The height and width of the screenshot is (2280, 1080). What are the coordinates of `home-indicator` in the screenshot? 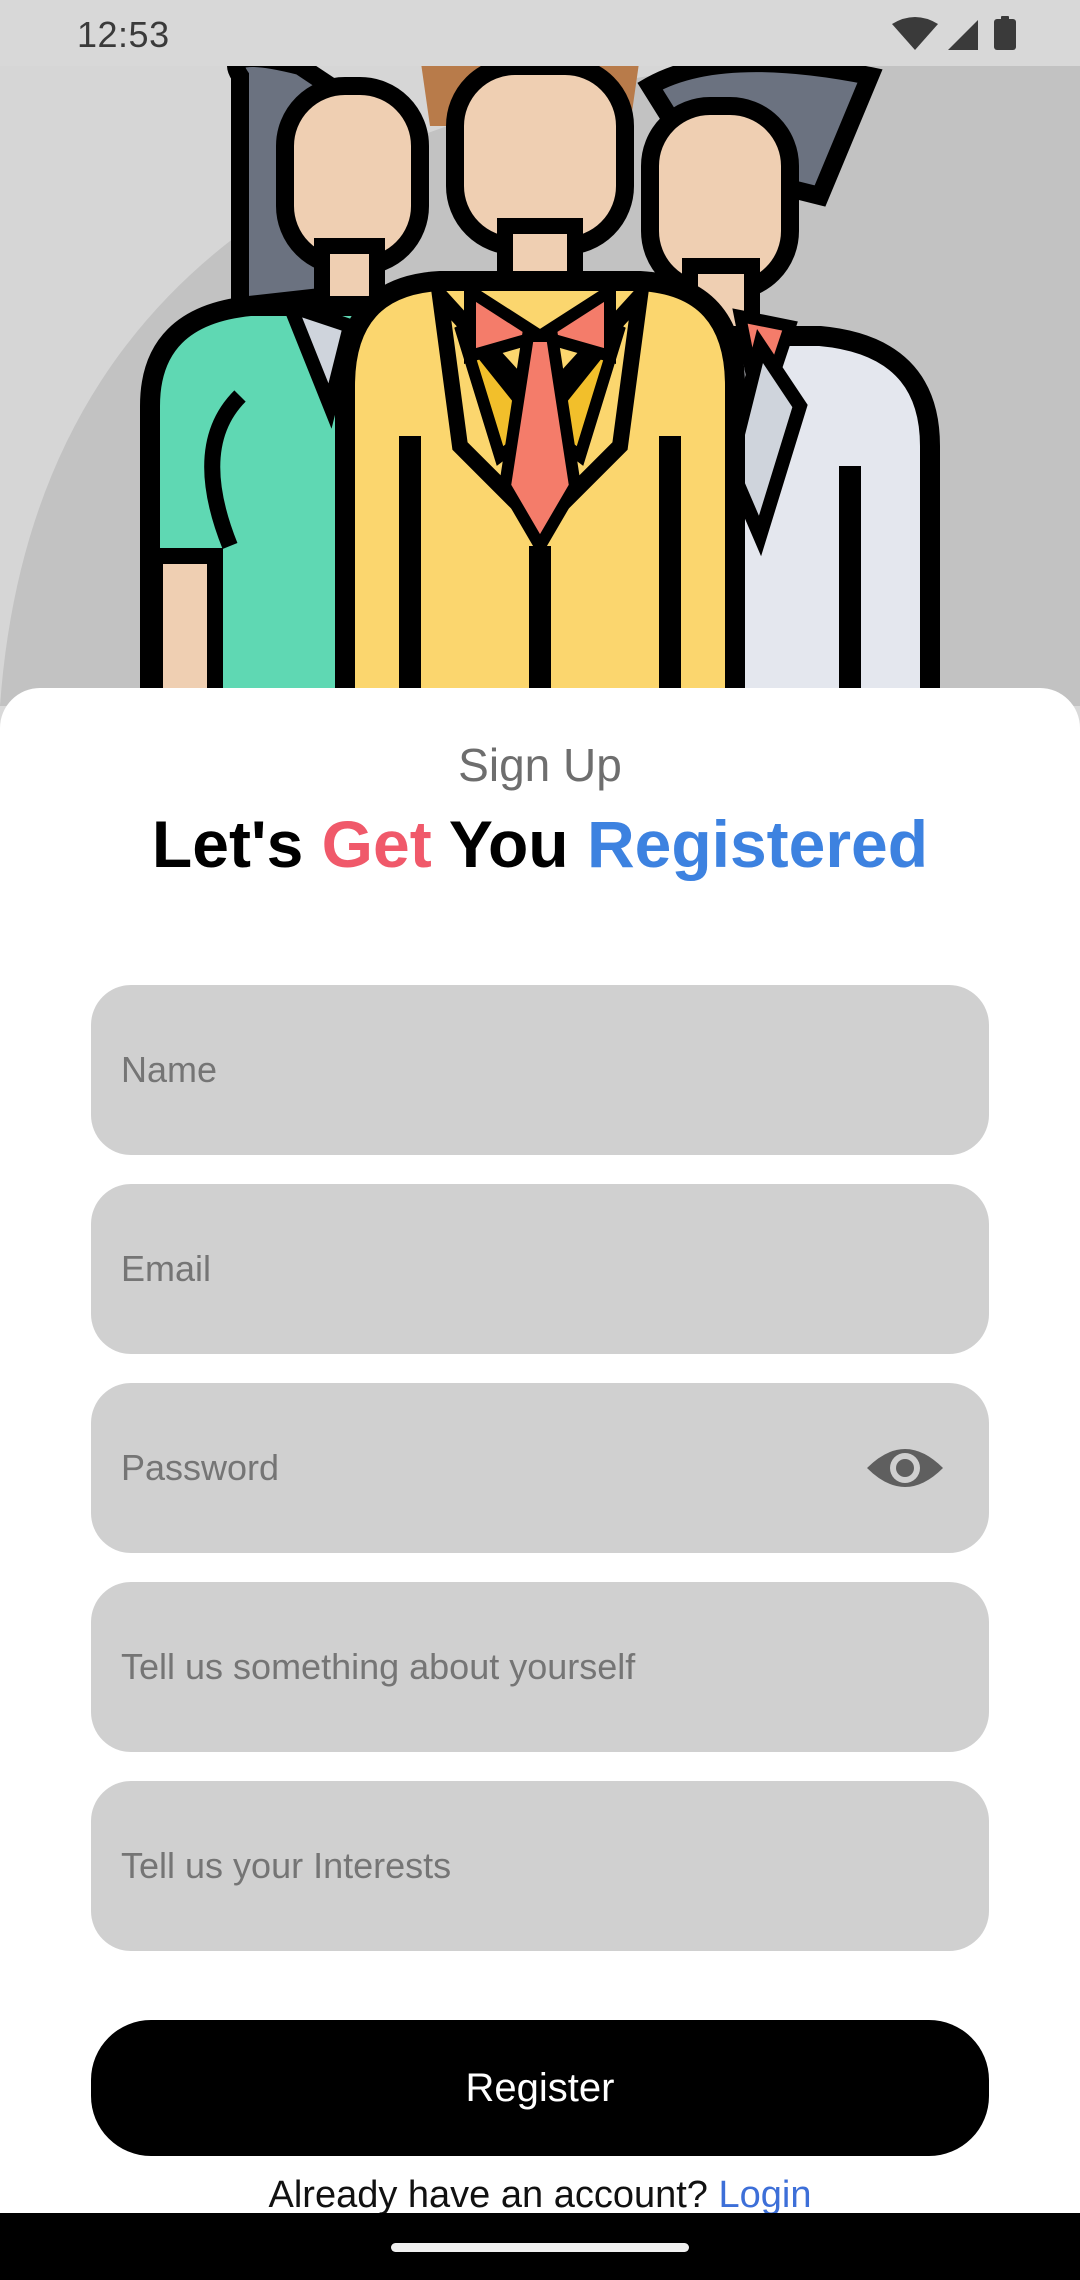 It's located at (540, 2247).